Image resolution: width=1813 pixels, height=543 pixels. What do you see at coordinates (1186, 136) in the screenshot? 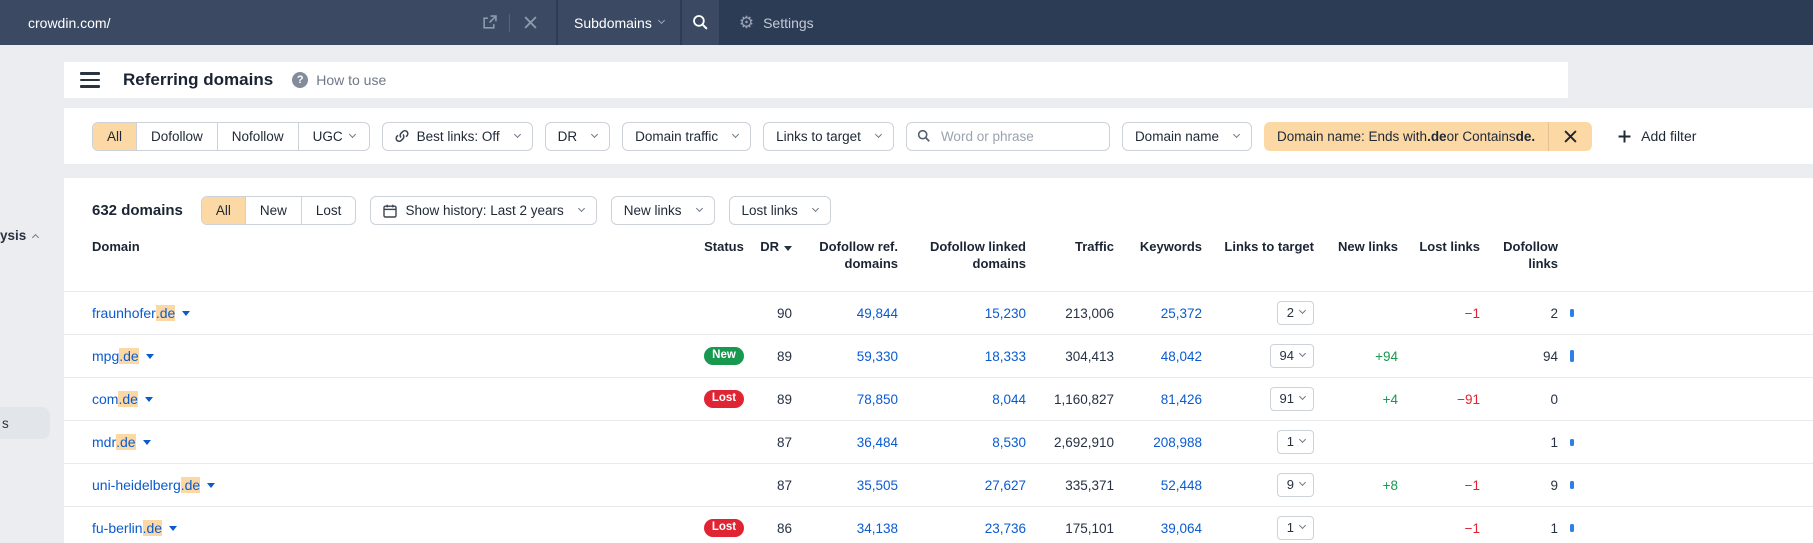
I see `domain-name-filter-button: Domain name` at bounding box center [1186, 136].